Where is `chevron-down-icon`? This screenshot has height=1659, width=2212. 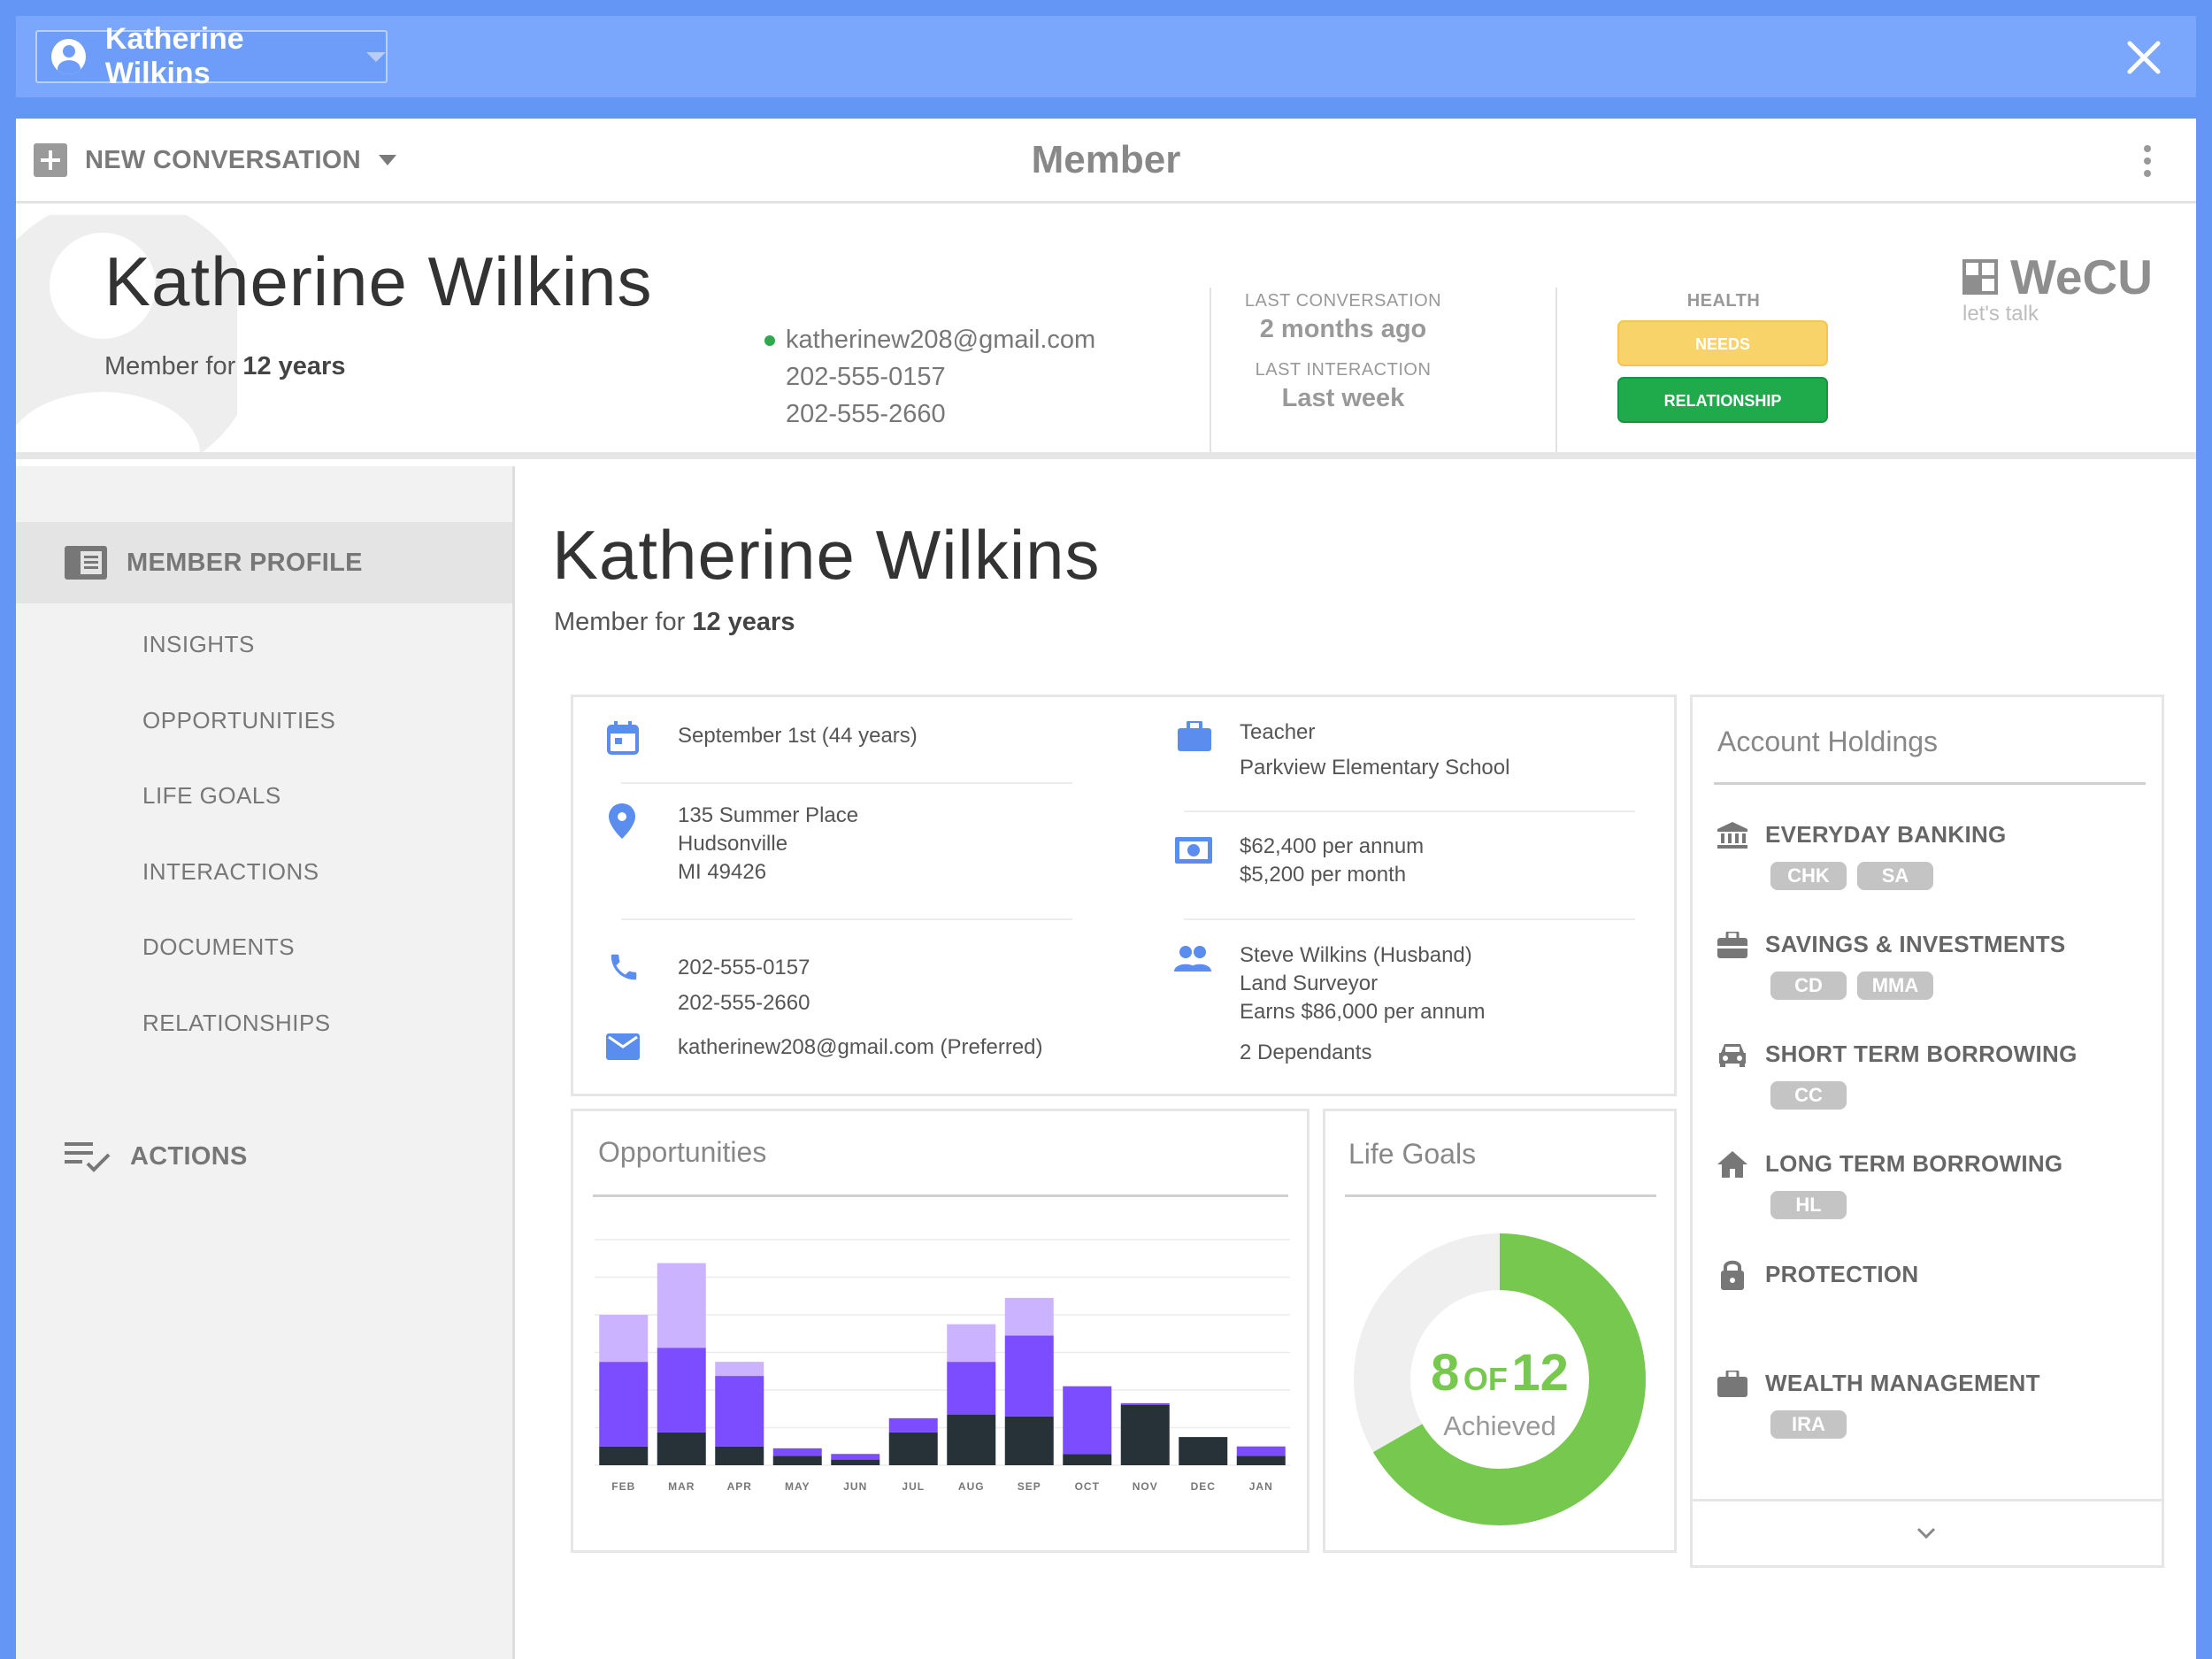 chevron-down-icon is located at coordinates (1926, 1533).